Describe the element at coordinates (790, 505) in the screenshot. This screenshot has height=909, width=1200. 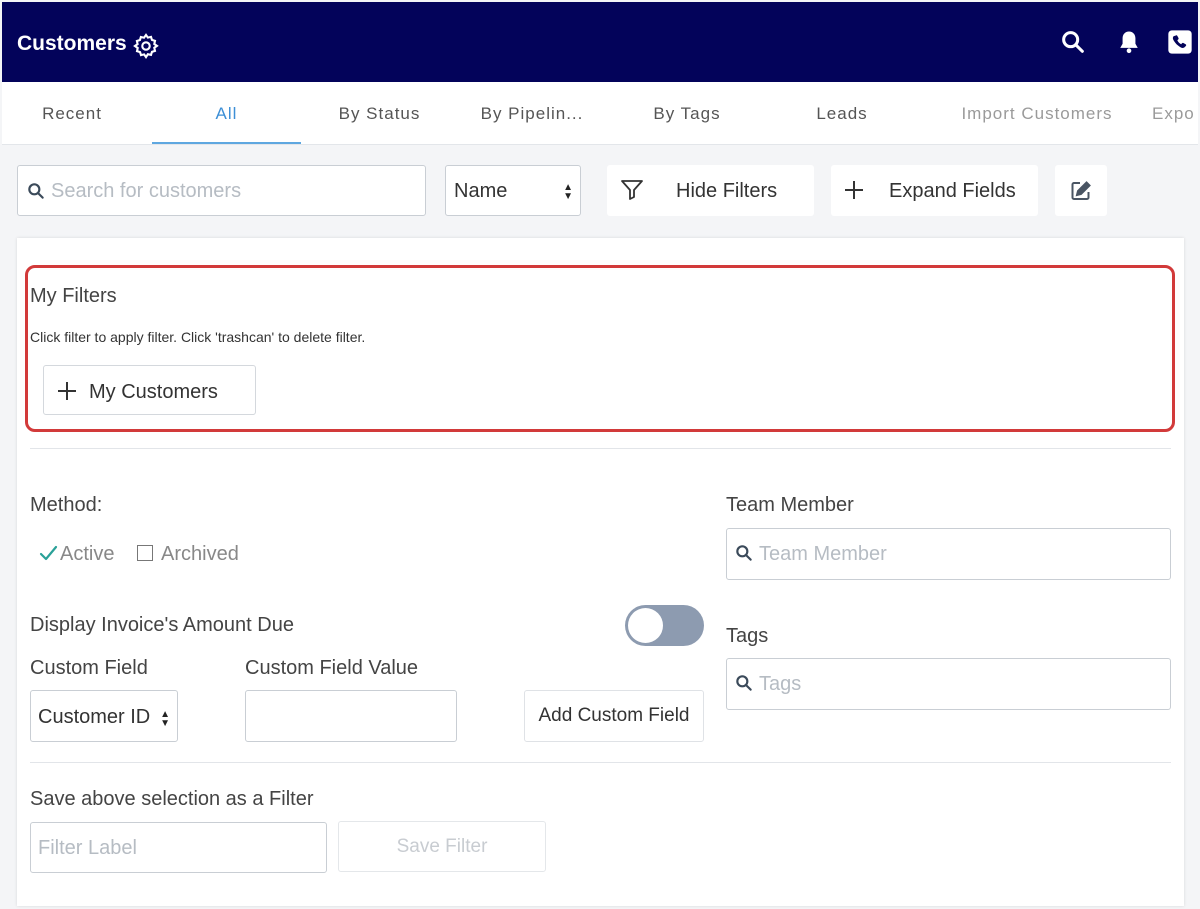
I see `team-member-label: Team Member` at that location.